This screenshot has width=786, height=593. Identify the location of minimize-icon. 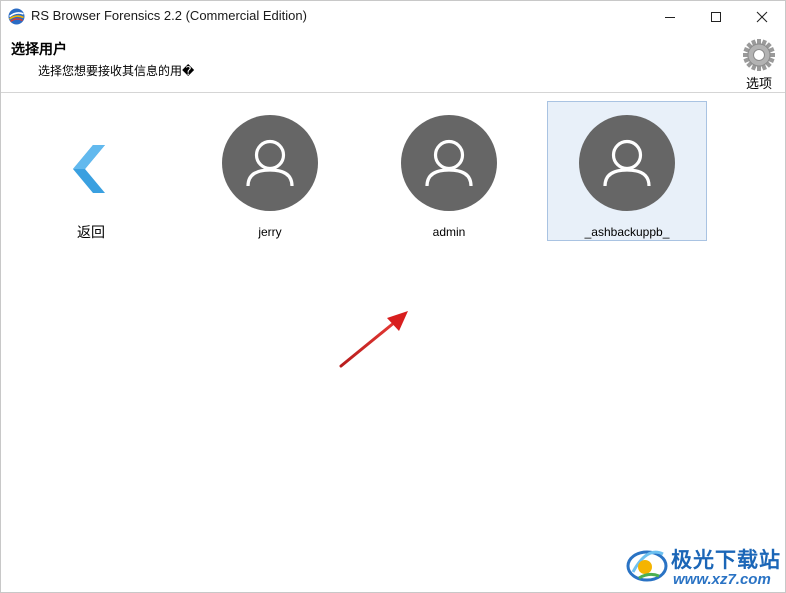
(670, 17).